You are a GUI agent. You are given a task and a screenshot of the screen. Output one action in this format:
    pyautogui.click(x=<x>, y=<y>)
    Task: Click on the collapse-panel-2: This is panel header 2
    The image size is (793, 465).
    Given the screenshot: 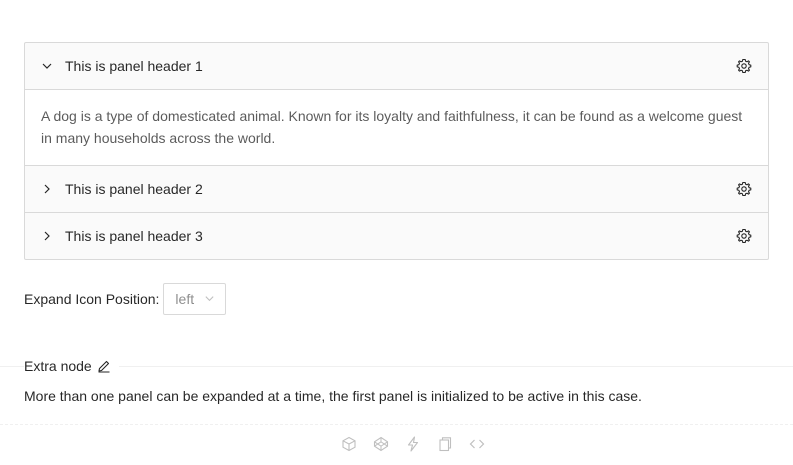 What is the action you would take?
    pyautogui.click(x=396, y=189)
    